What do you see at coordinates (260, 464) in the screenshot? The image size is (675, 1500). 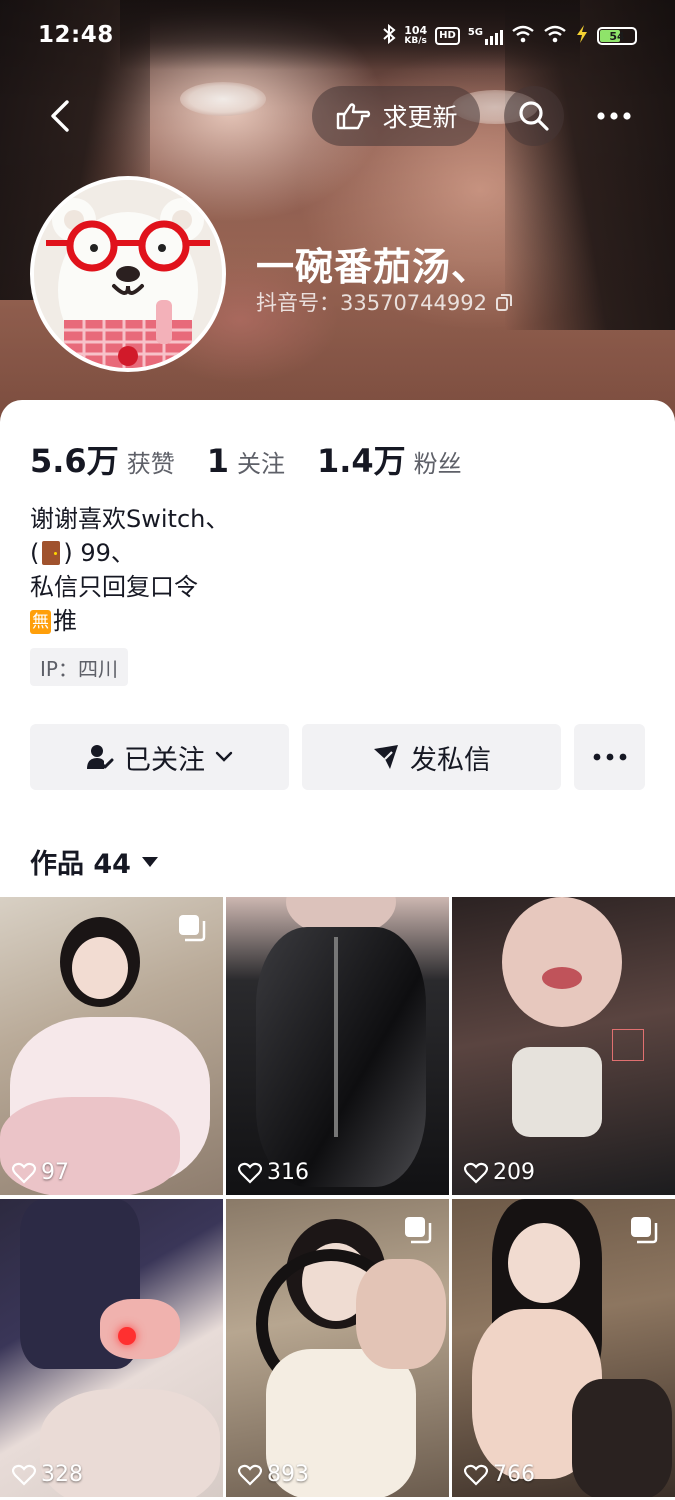 I see `stat-following-label: 关注` at bounding box center [260, 464].